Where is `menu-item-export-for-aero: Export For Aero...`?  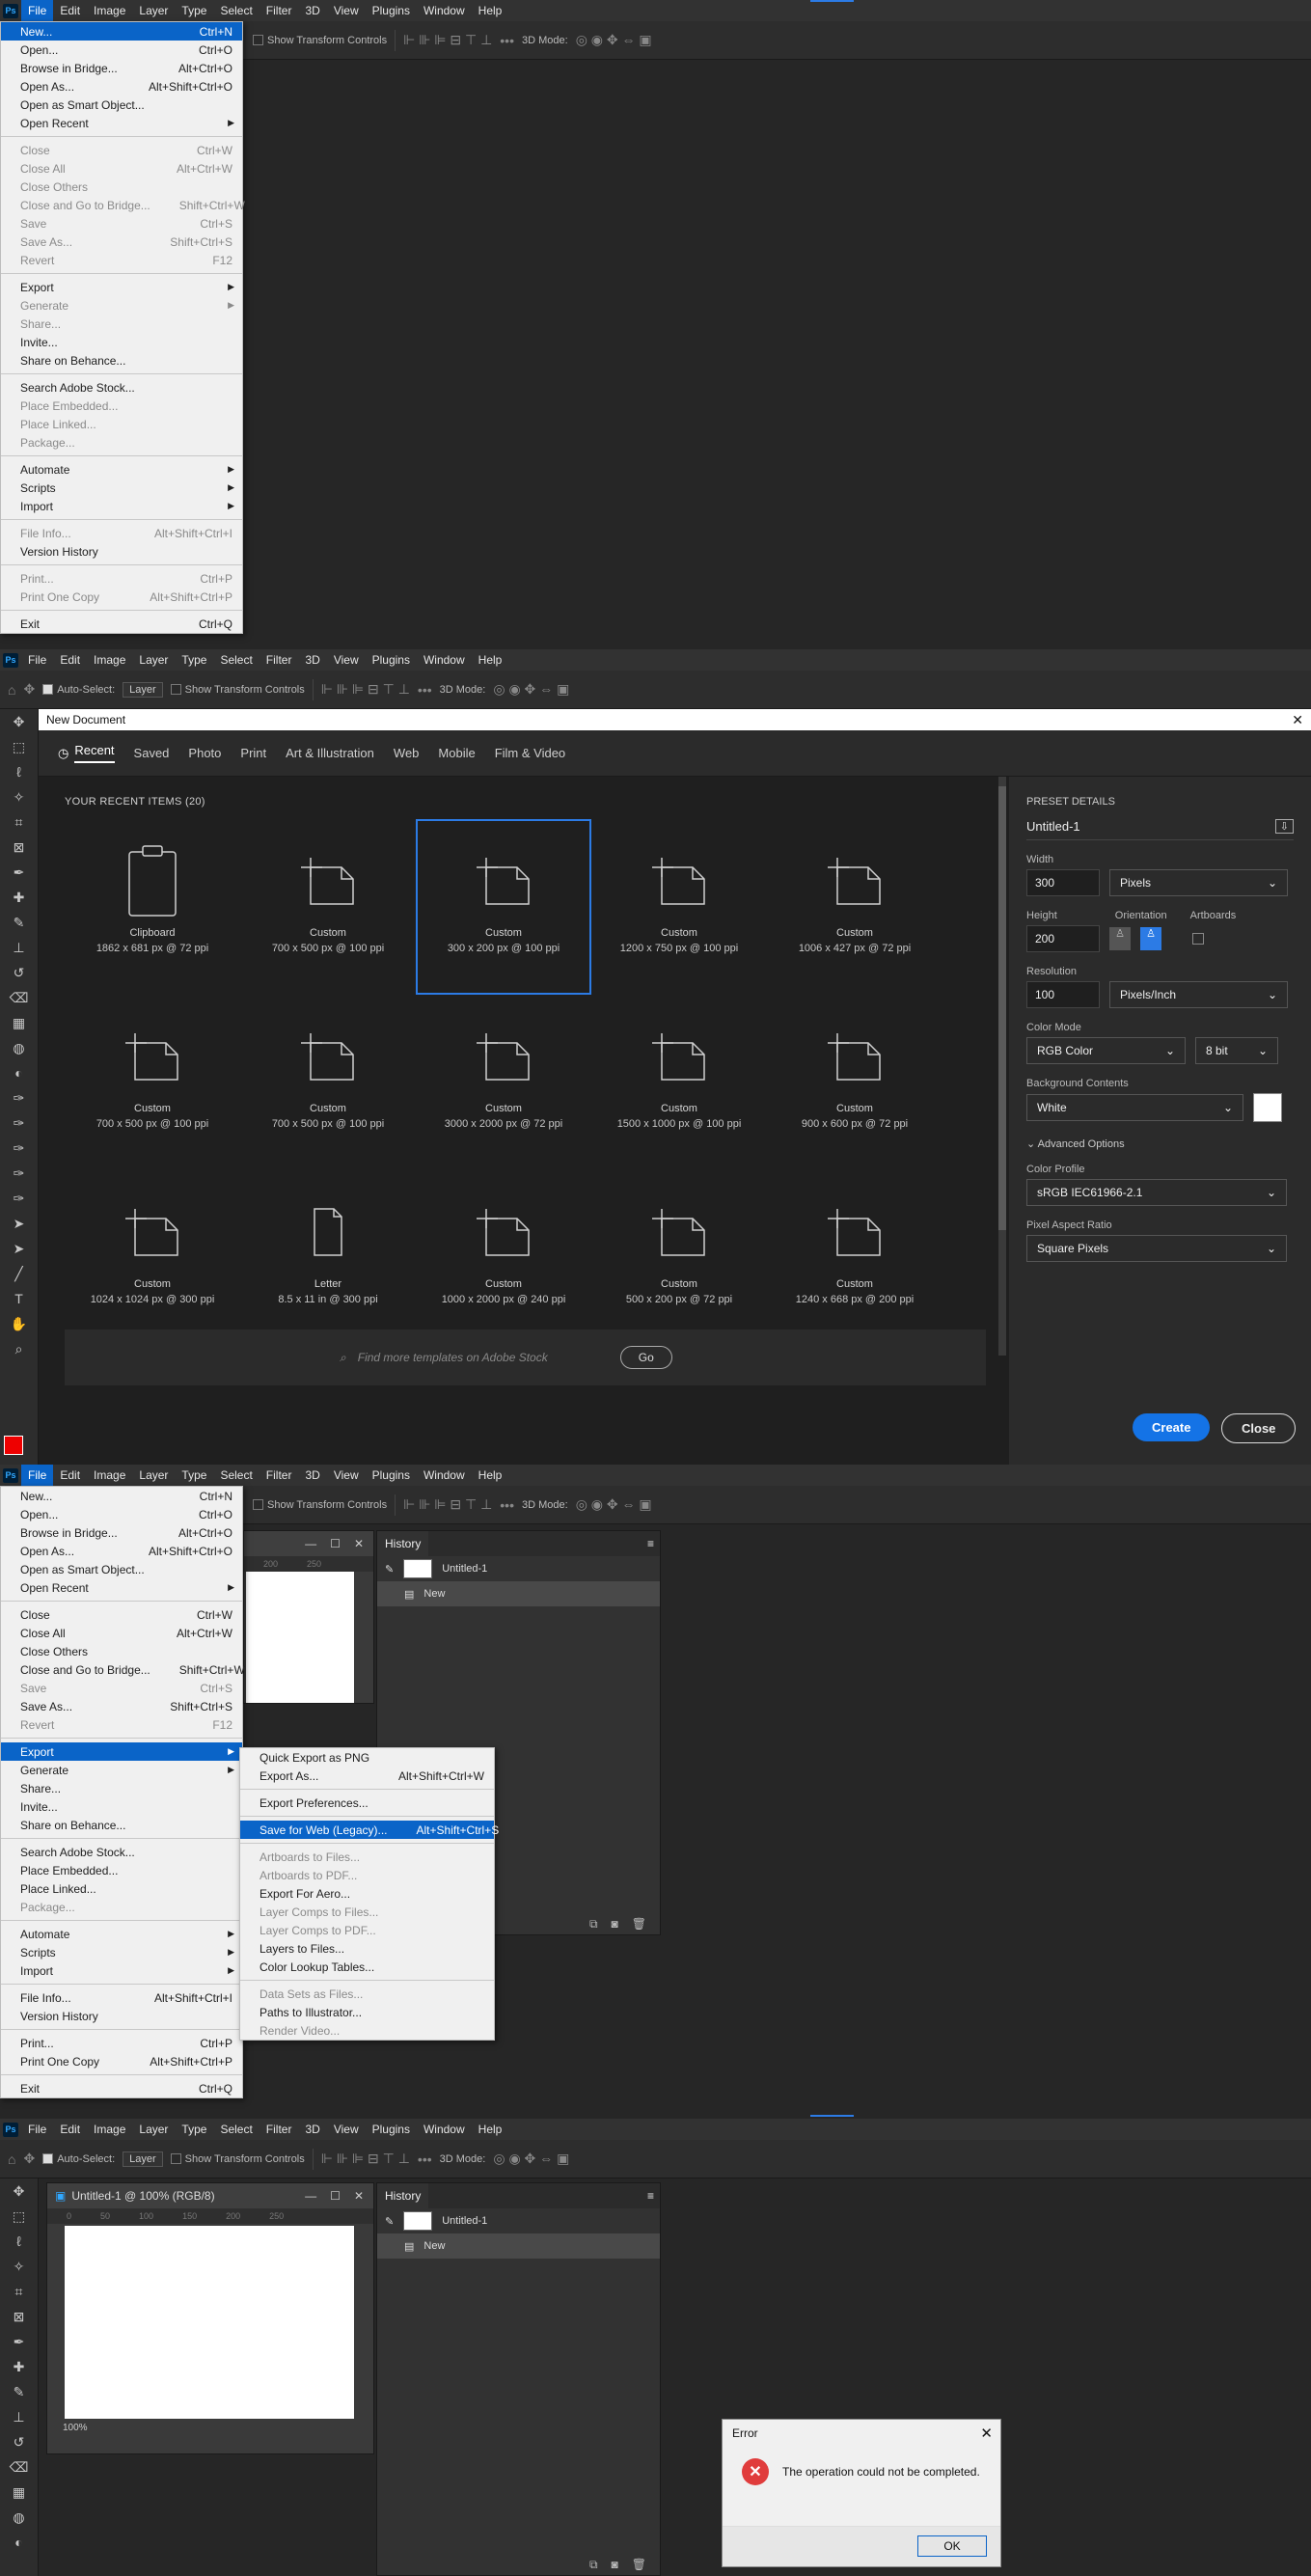
menu-item-export-for-aero: Export For Aero... is located at coordinates (367, 1893).